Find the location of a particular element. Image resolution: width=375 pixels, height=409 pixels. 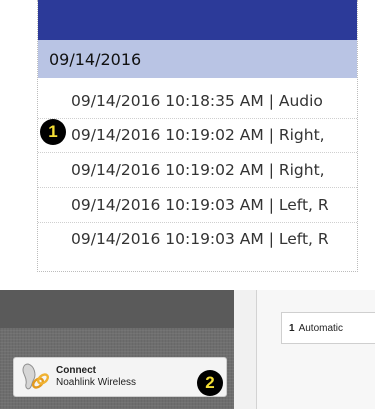

connect-subtitle: Noahlink Wireless is located at coordinates (96, 382).